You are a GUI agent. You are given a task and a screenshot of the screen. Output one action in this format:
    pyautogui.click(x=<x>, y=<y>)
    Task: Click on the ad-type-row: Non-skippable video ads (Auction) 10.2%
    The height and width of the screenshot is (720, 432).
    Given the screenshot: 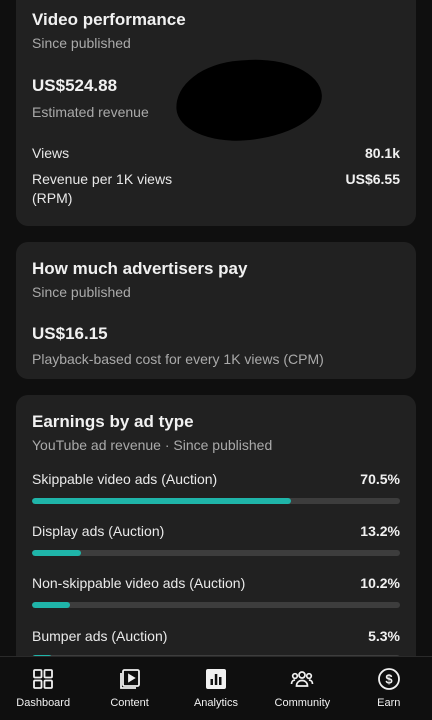 What is the action you would take?
    pyautogui.click(x=216, y=591)
    